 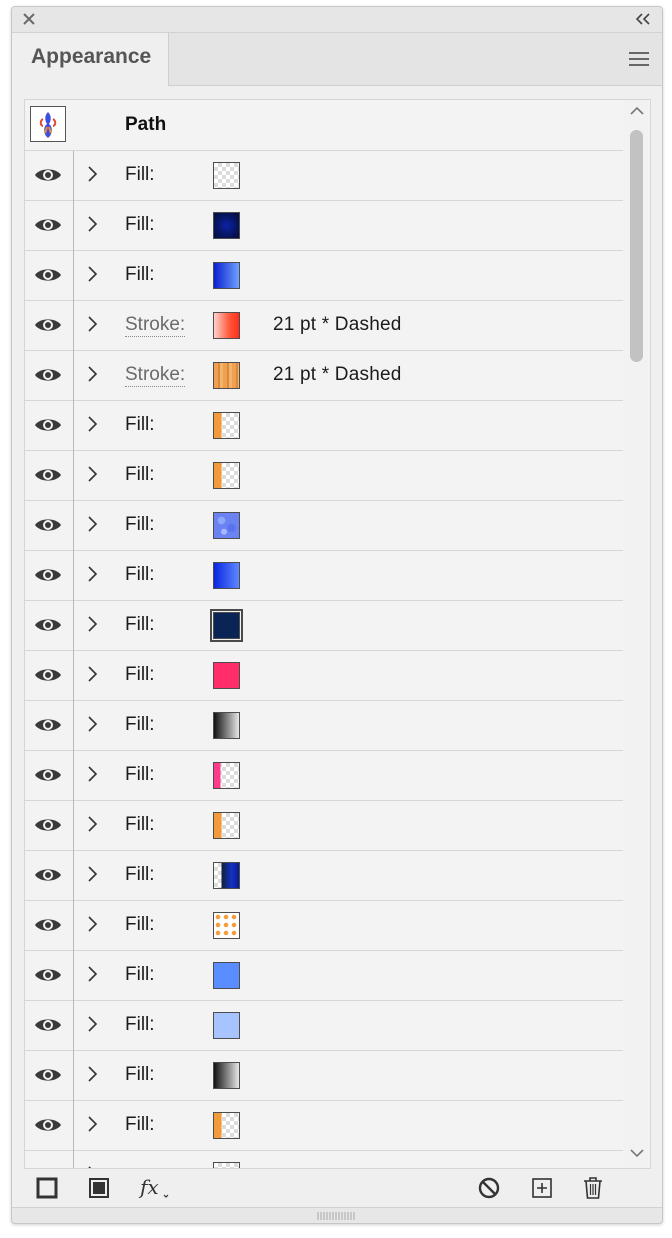 What do you see at coordinates (637, 111) in the screenshot?
I see `scroll-up-icon` at bounding box center [637, 111].